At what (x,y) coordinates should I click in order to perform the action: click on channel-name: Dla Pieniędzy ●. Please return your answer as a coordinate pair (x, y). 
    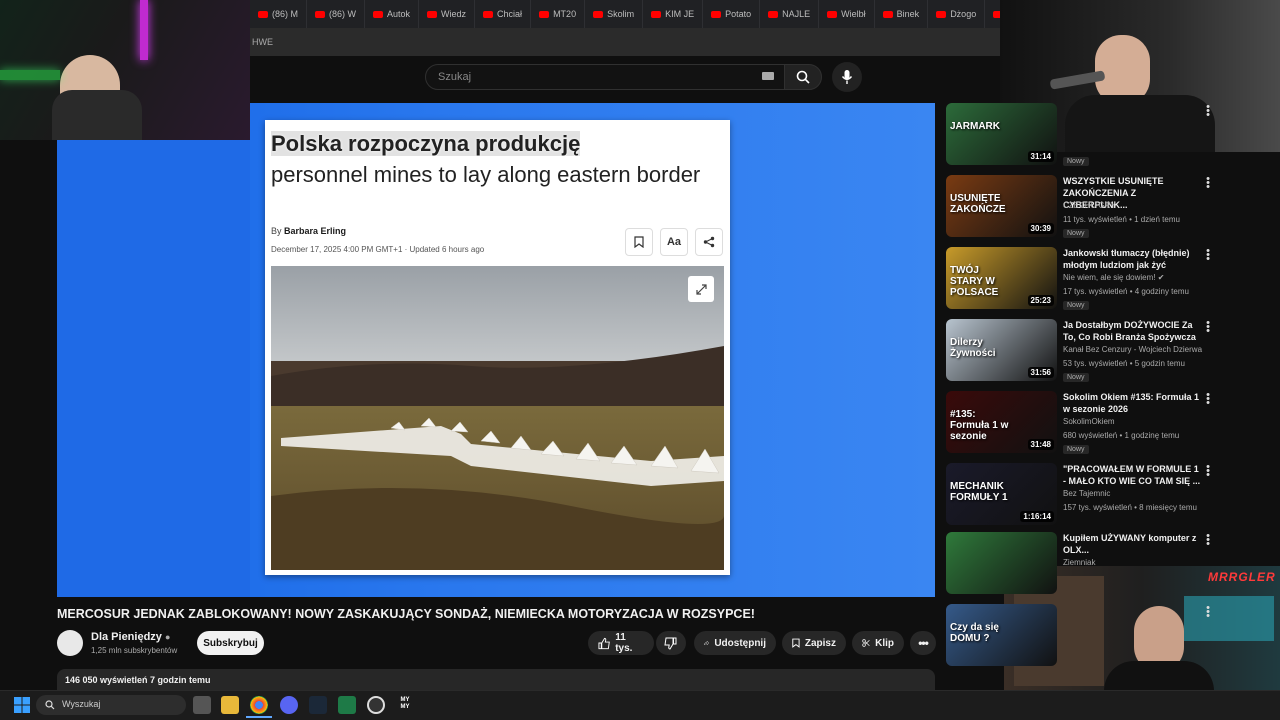
    Looking at the image, I should click on (130, 637).